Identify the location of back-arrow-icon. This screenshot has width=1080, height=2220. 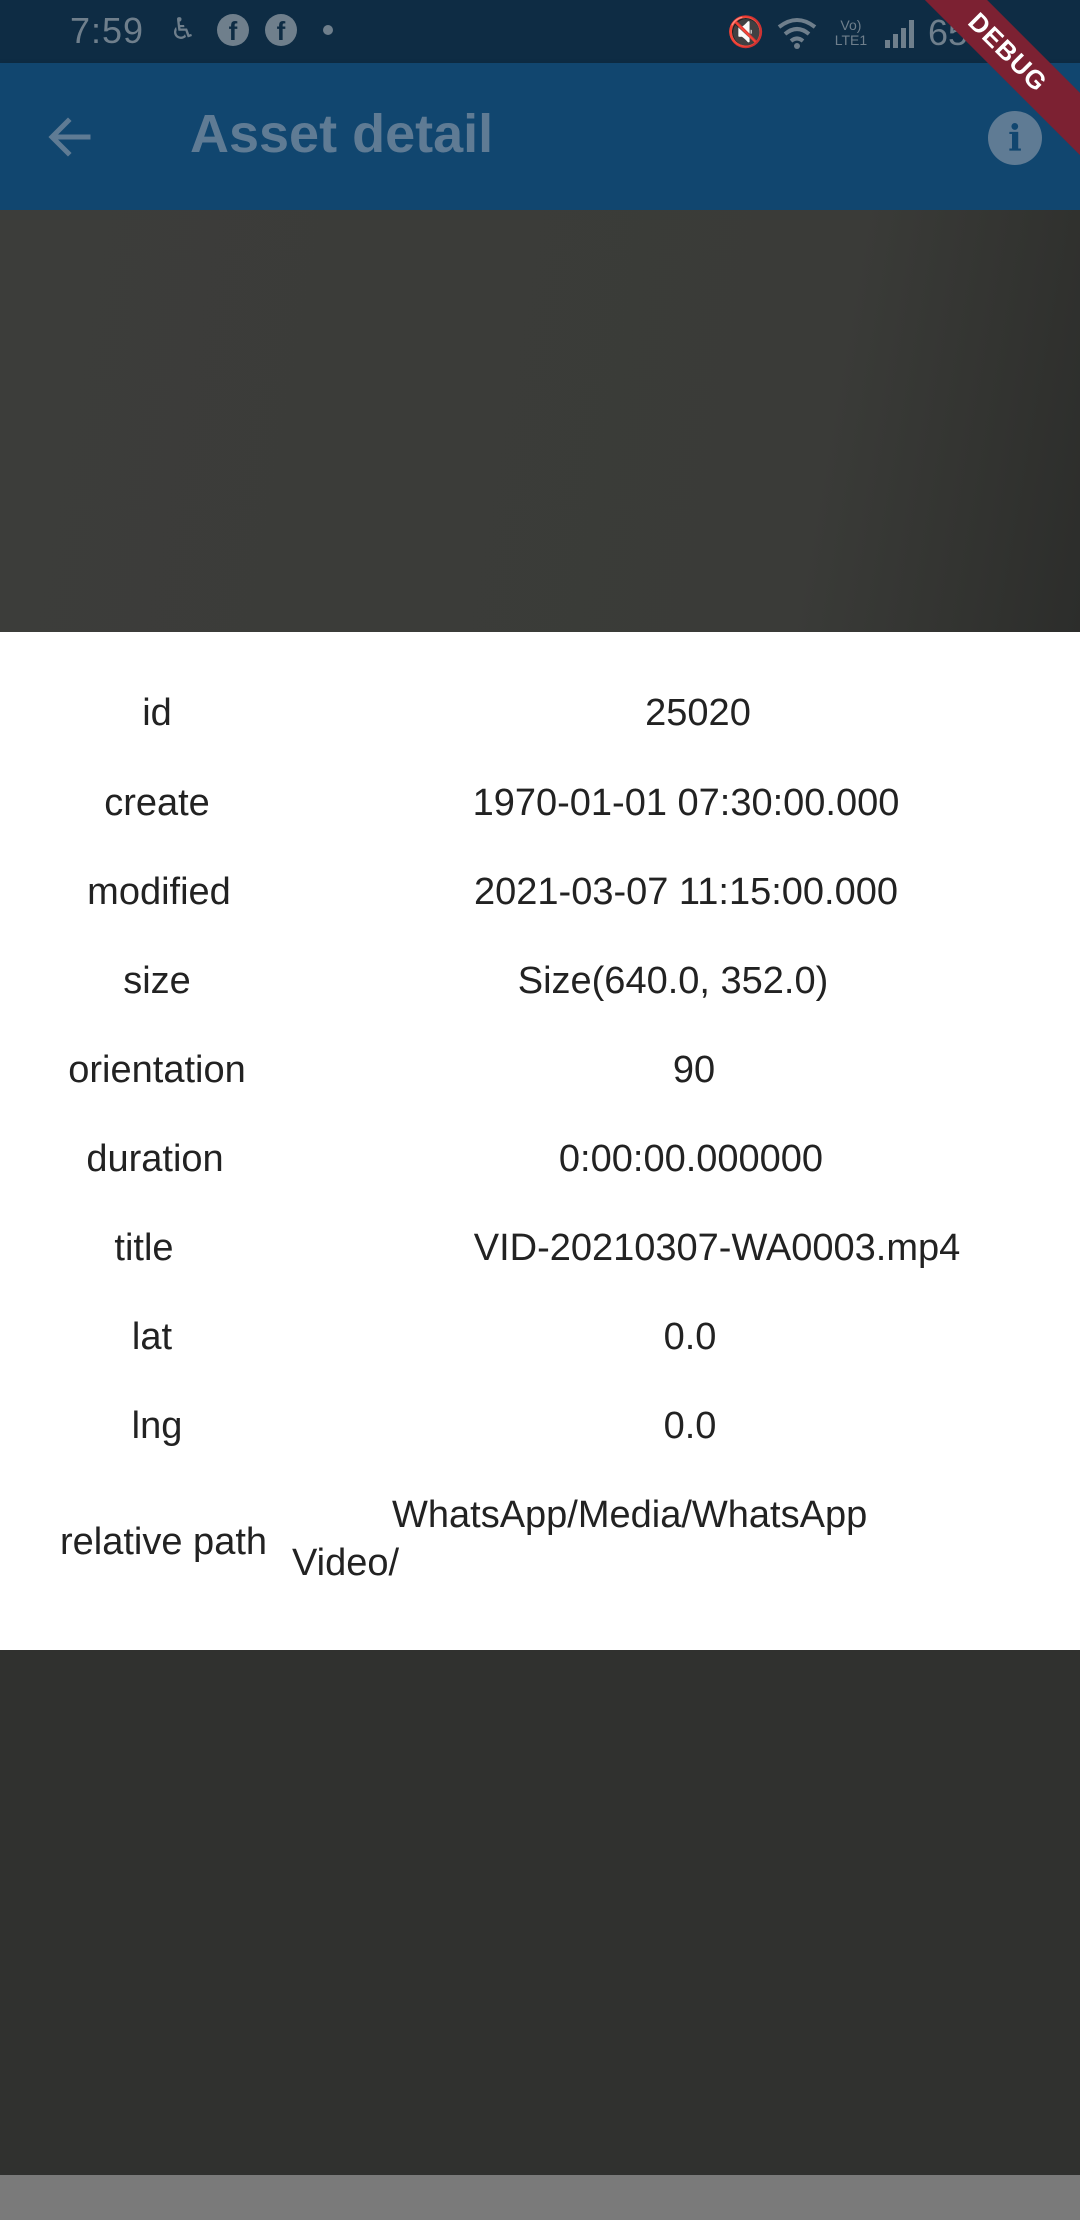
(69, 137).